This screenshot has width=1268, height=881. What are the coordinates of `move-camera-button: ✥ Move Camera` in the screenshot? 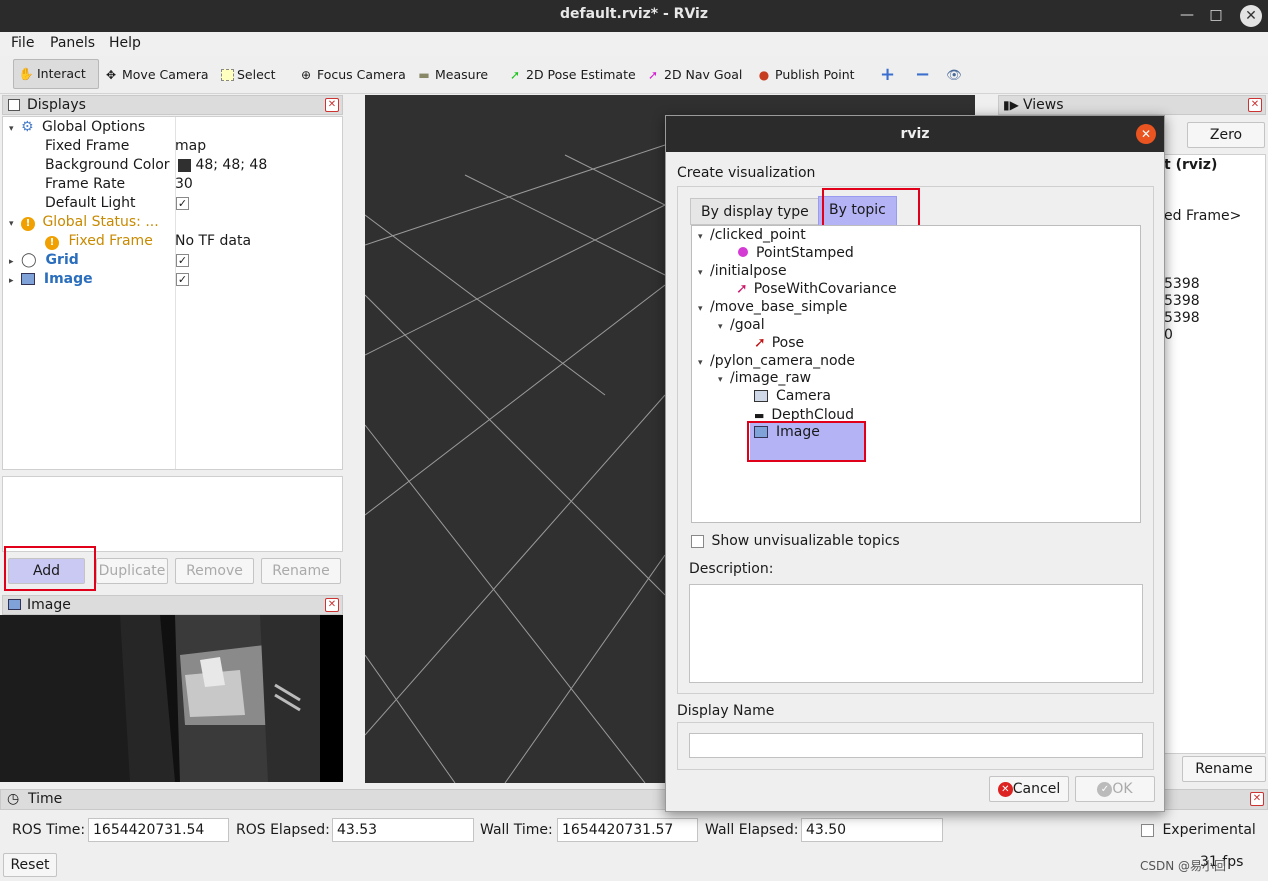 It's located at (156, 75).